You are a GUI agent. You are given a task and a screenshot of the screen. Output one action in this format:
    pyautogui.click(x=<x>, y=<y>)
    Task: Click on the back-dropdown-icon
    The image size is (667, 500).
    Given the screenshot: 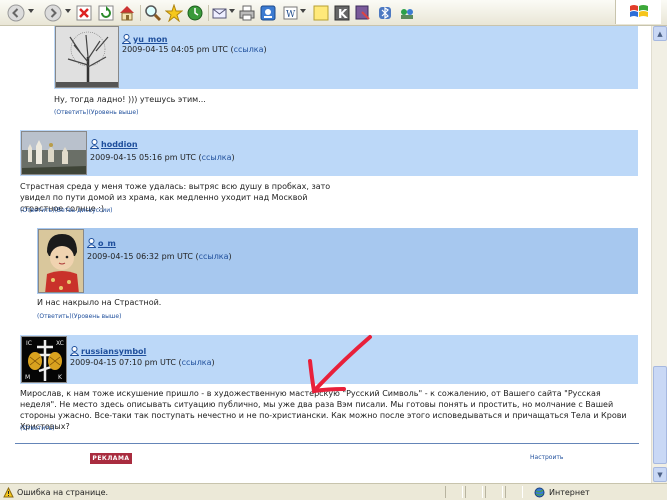 What is the action you would take?
    pyautogui.click(x=31, y=11)
    